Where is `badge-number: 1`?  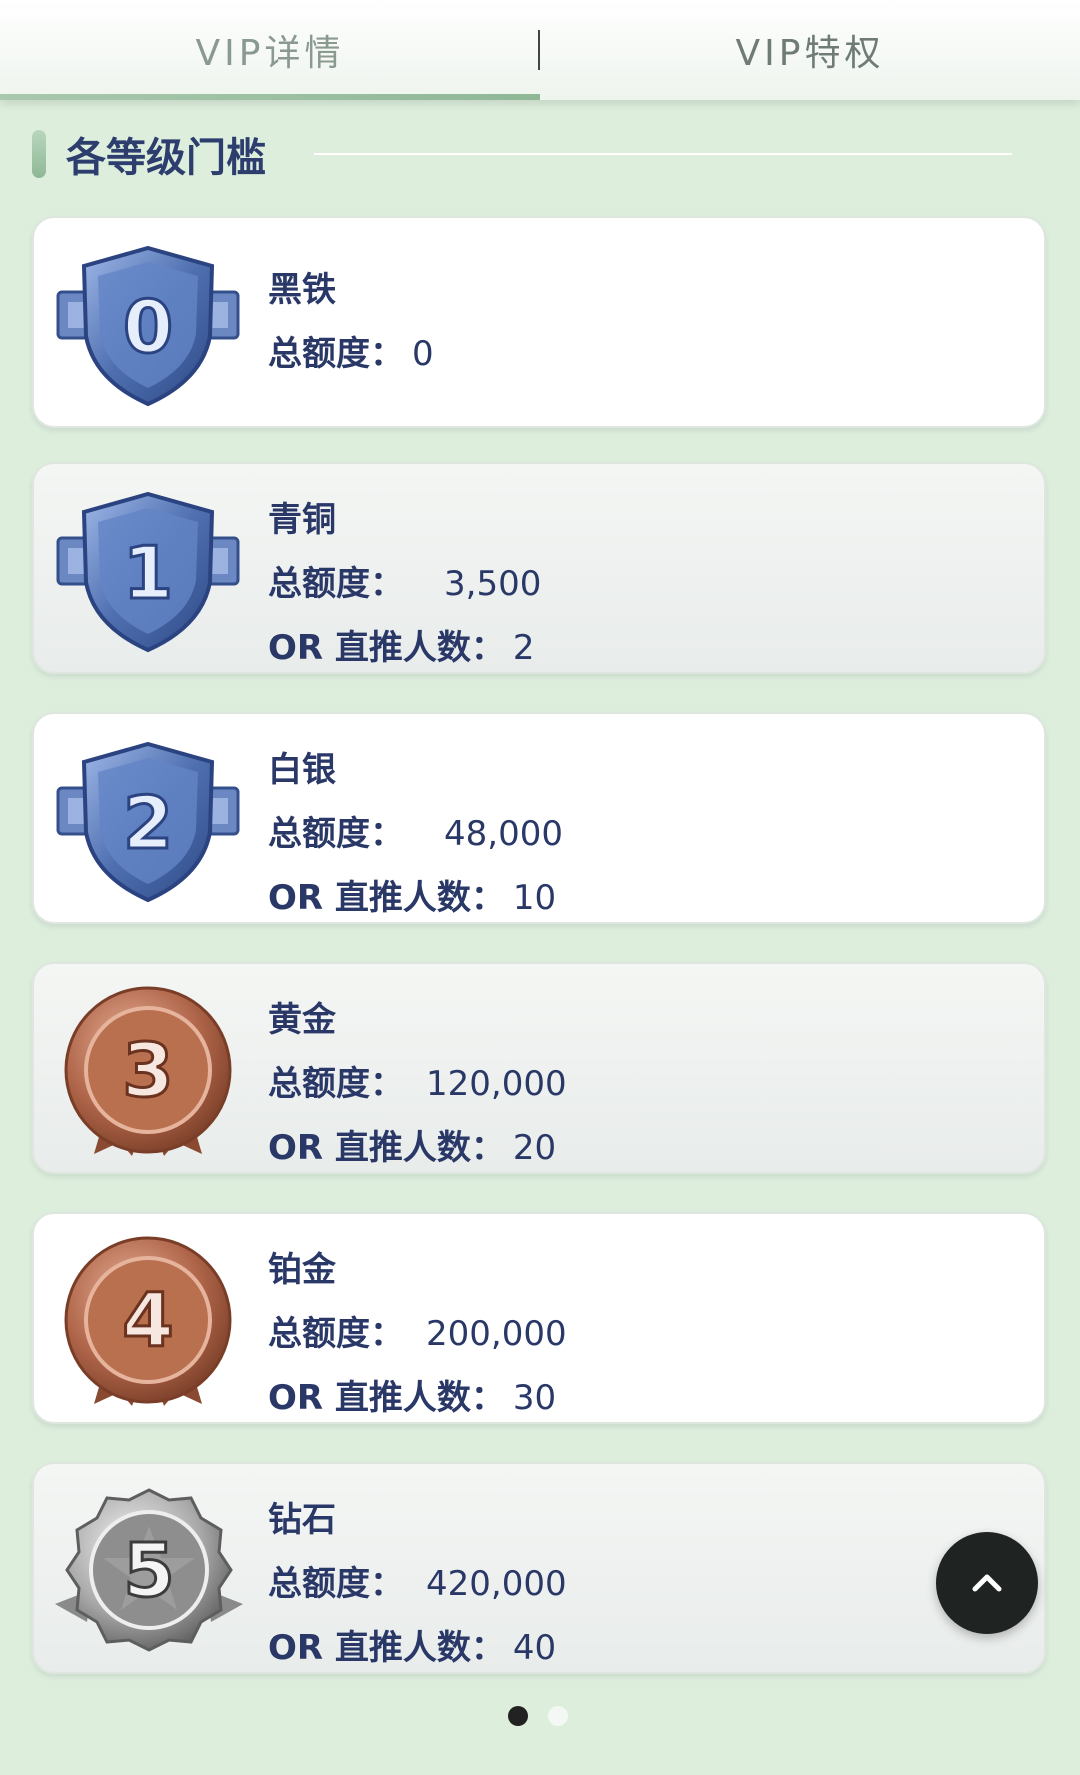 badge-number: 1 is located at coordinates (148, 573).